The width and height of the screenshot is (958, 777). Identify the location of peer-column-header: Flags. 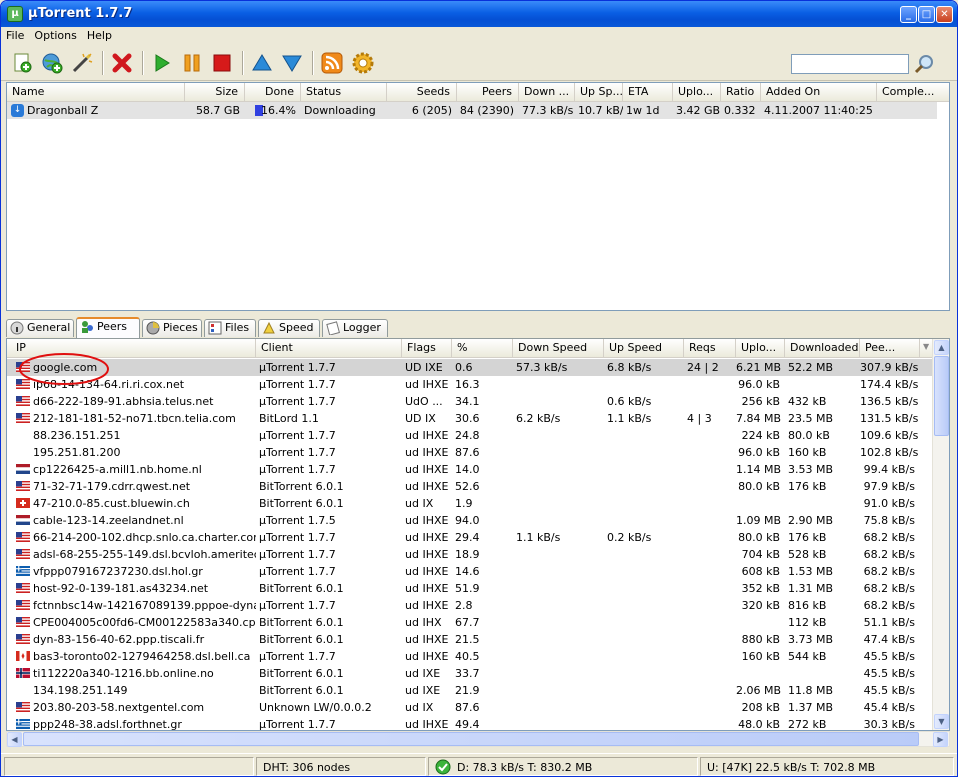
(427, 348).